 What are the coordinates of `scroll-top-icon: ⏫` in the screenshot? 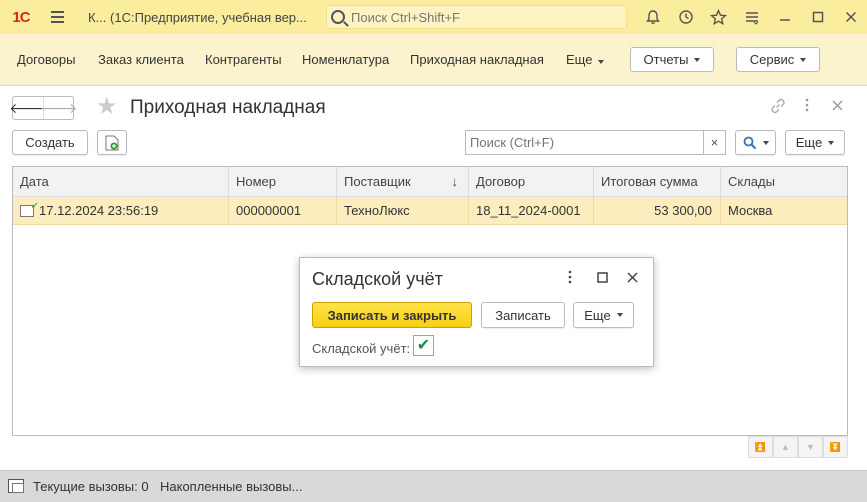 It's located at (760, 447).